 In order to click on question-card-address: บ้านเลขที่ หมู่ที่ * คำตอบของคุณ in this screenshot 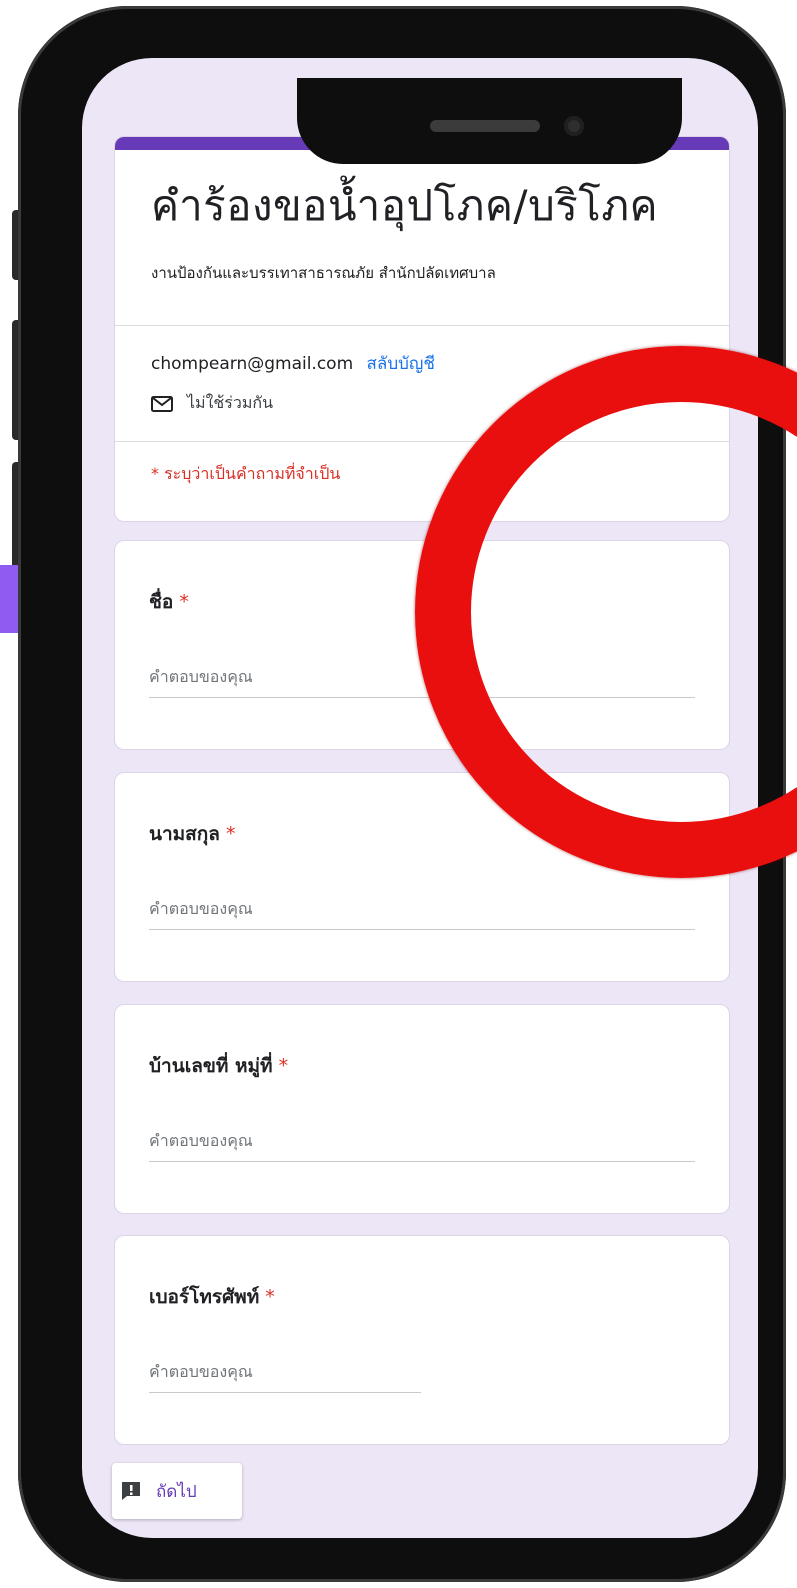, I will do `click(422, 1109)`.